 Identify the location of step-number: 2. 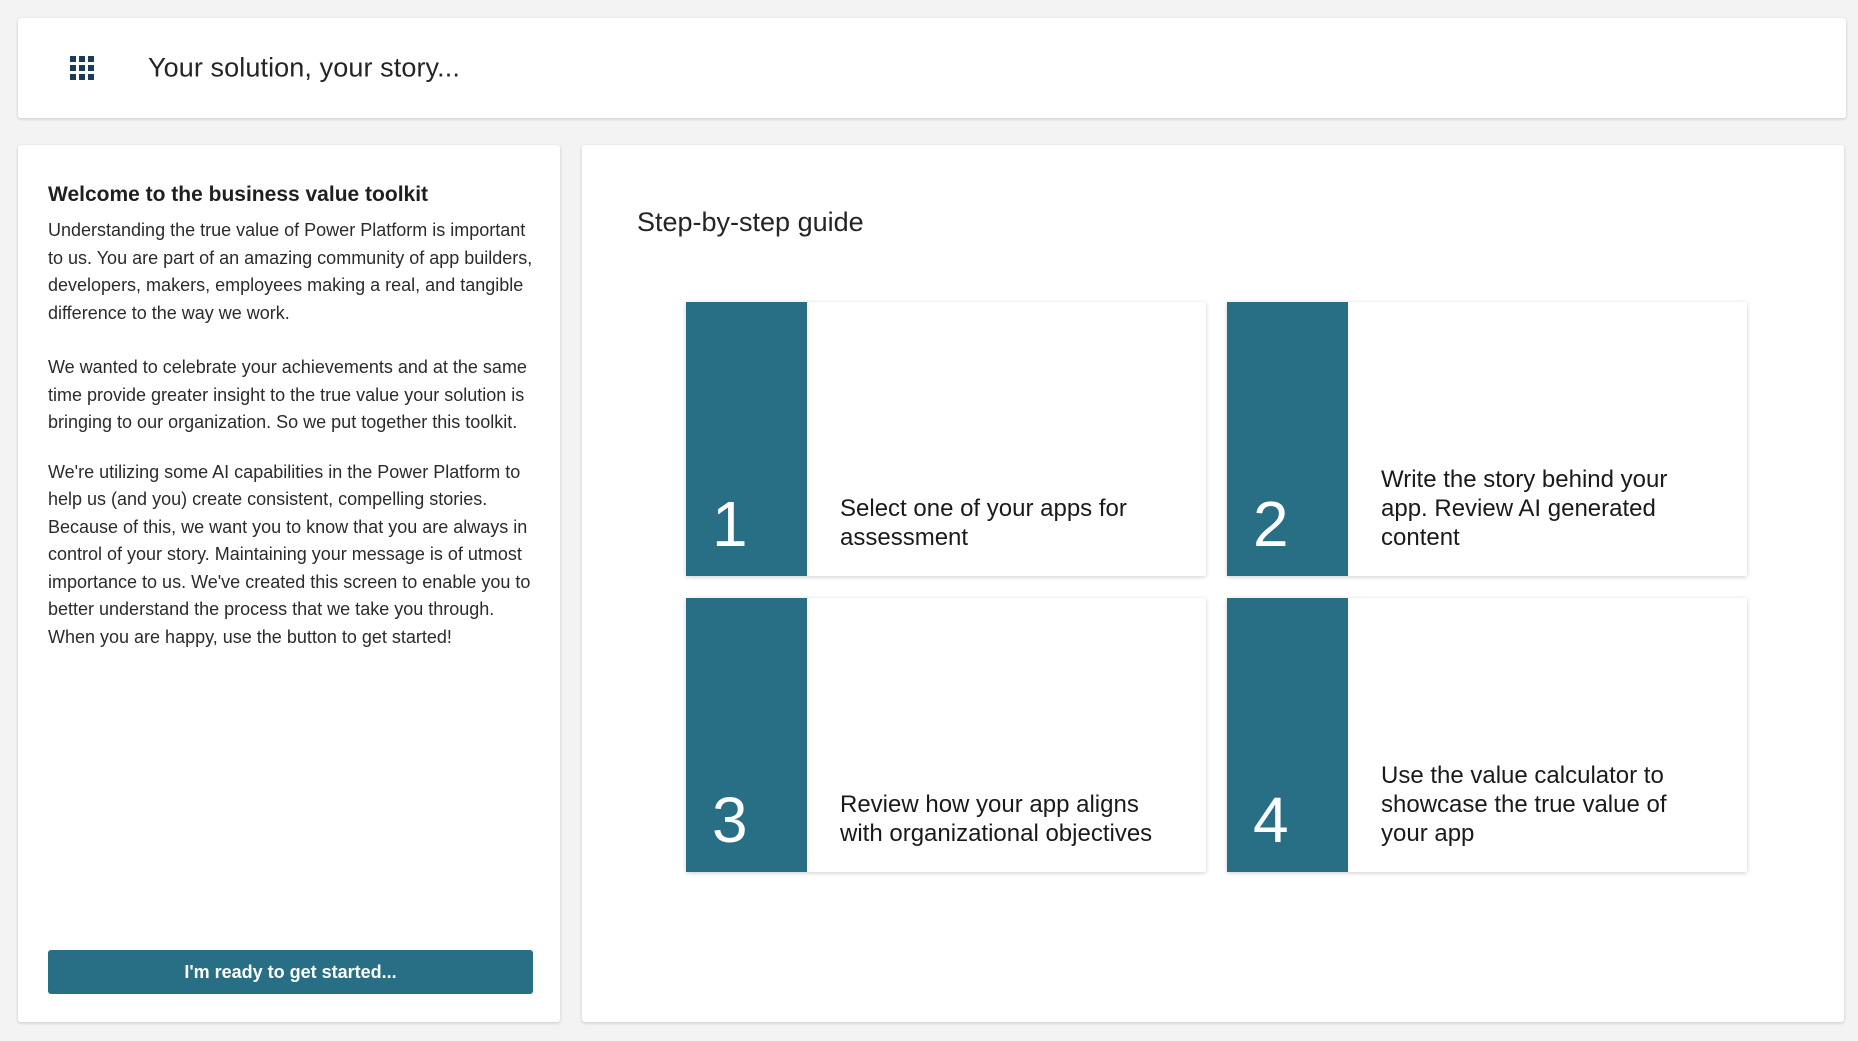
(1271, 524).